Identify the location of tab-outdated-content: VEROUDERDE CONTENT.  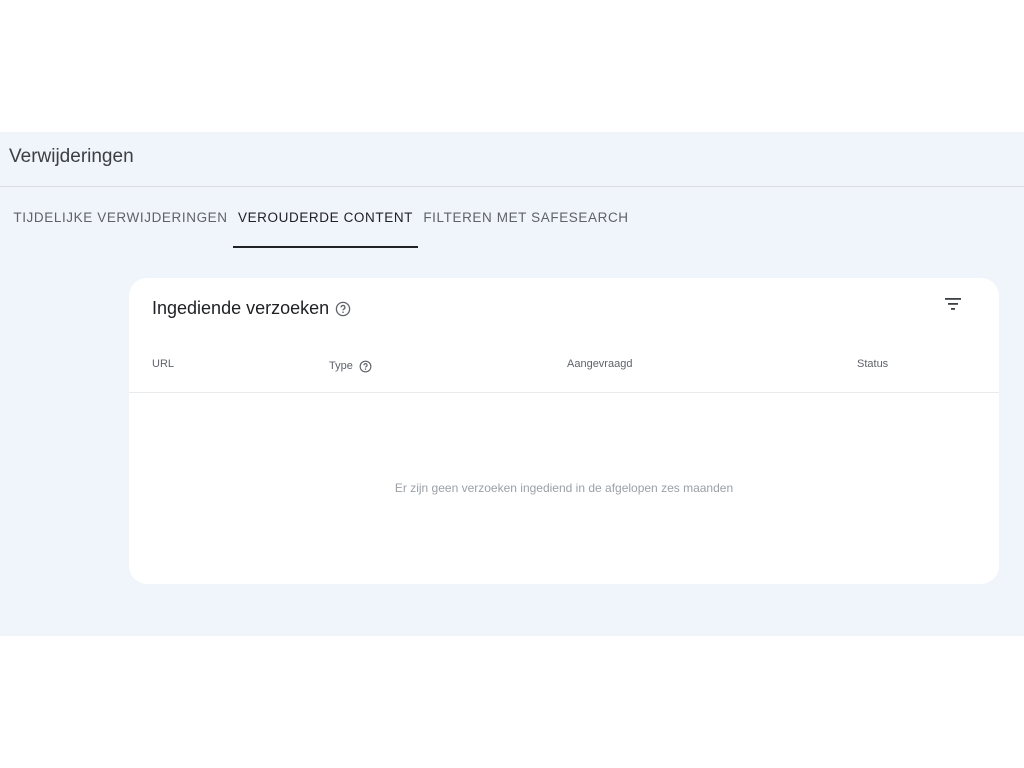
(325, 217).